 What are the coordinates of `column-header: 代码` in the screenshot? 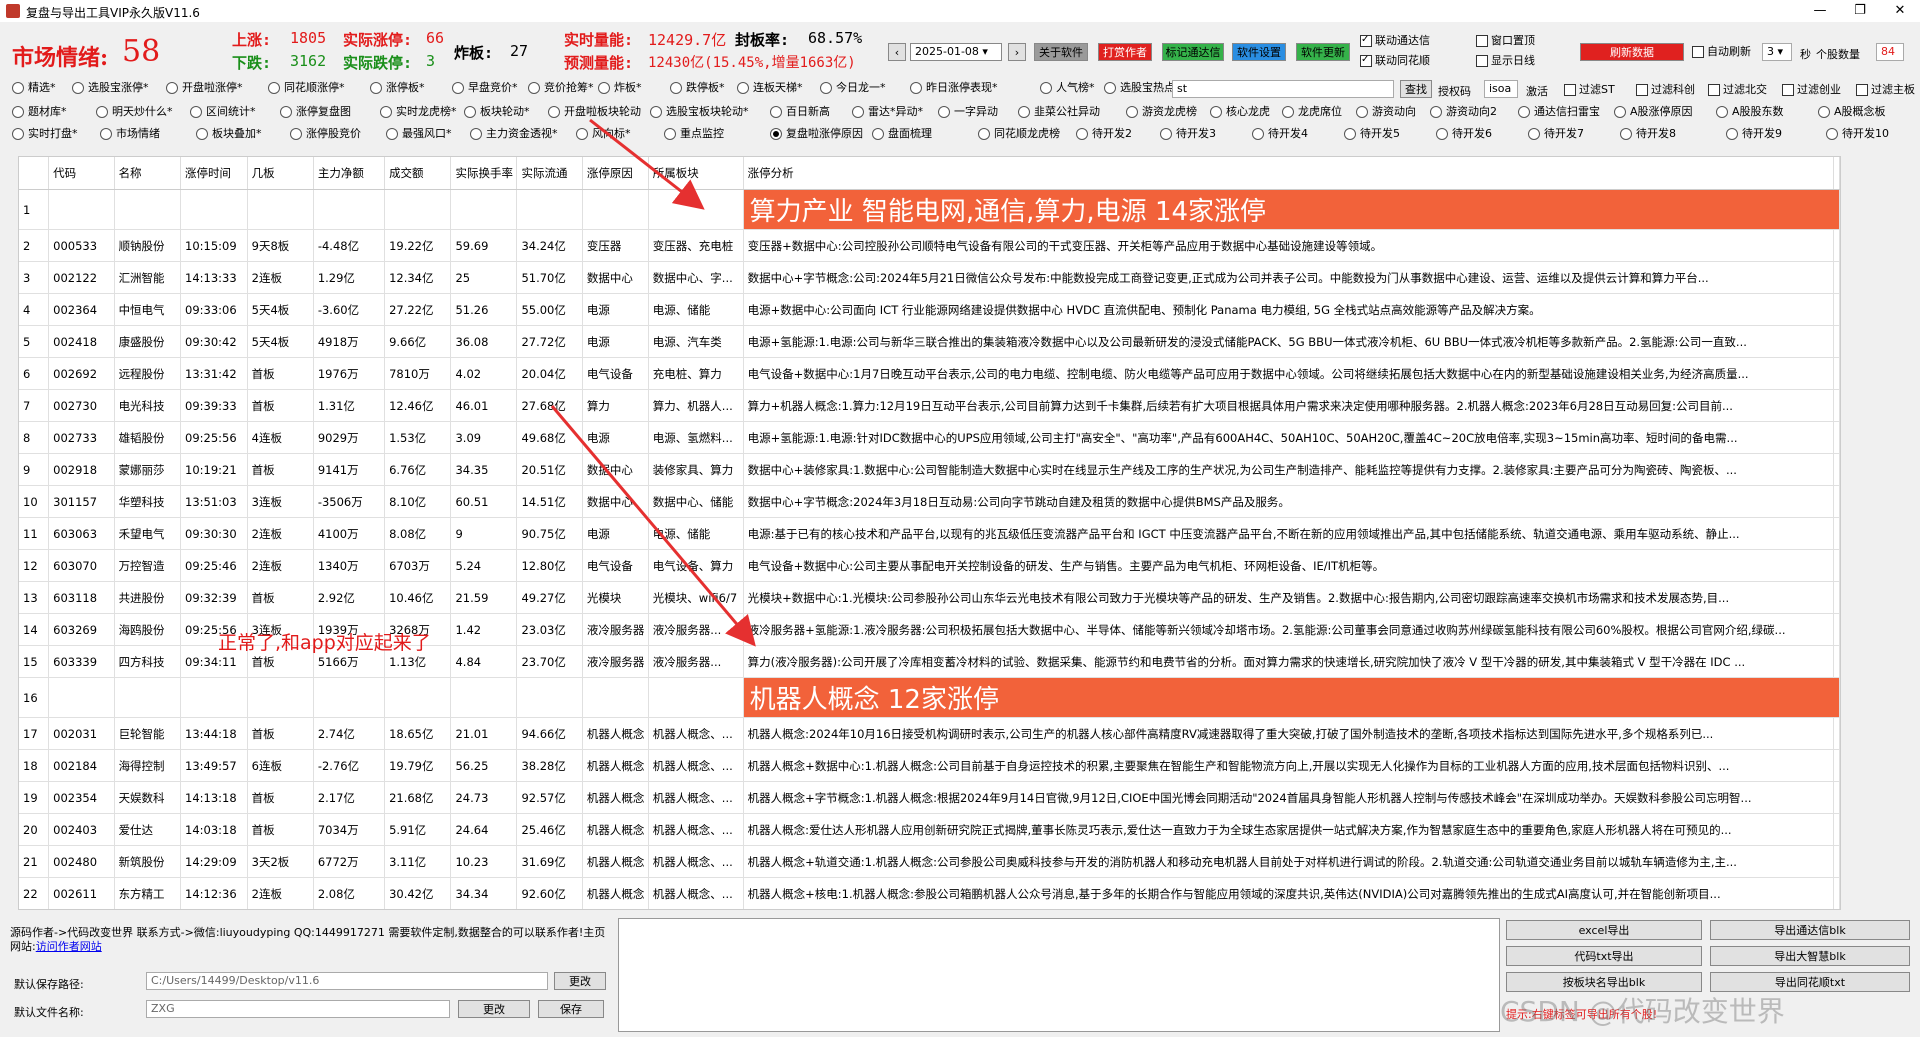 It's located at (81, 173).